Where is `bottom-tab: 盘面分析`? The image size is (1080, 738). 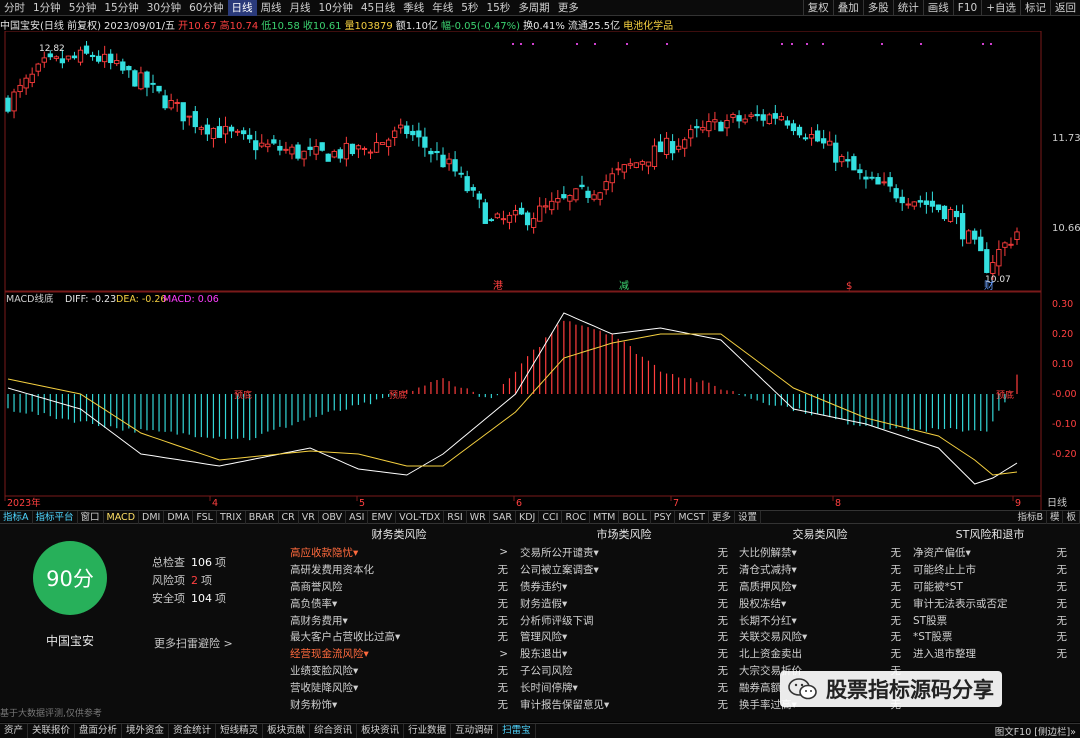 bottom-tab: 盘面分析 is located at coordinates (99, 731).